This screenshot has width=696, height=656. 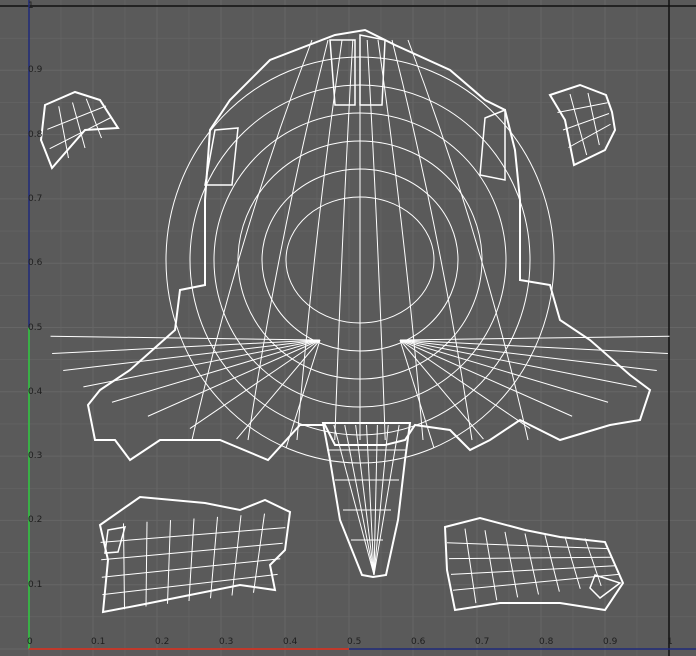 I want to click on u-tick-label: 0, so click(x=30, y=642).